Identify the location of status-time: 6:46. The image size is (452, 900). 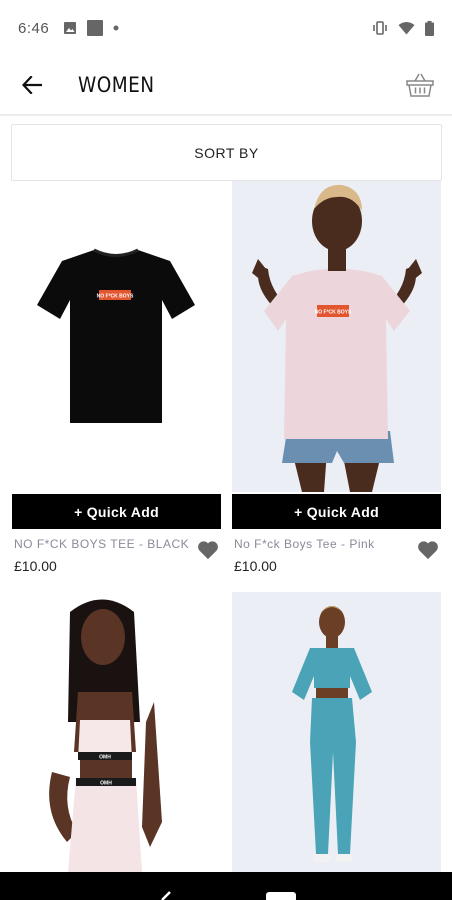
(34, 28).